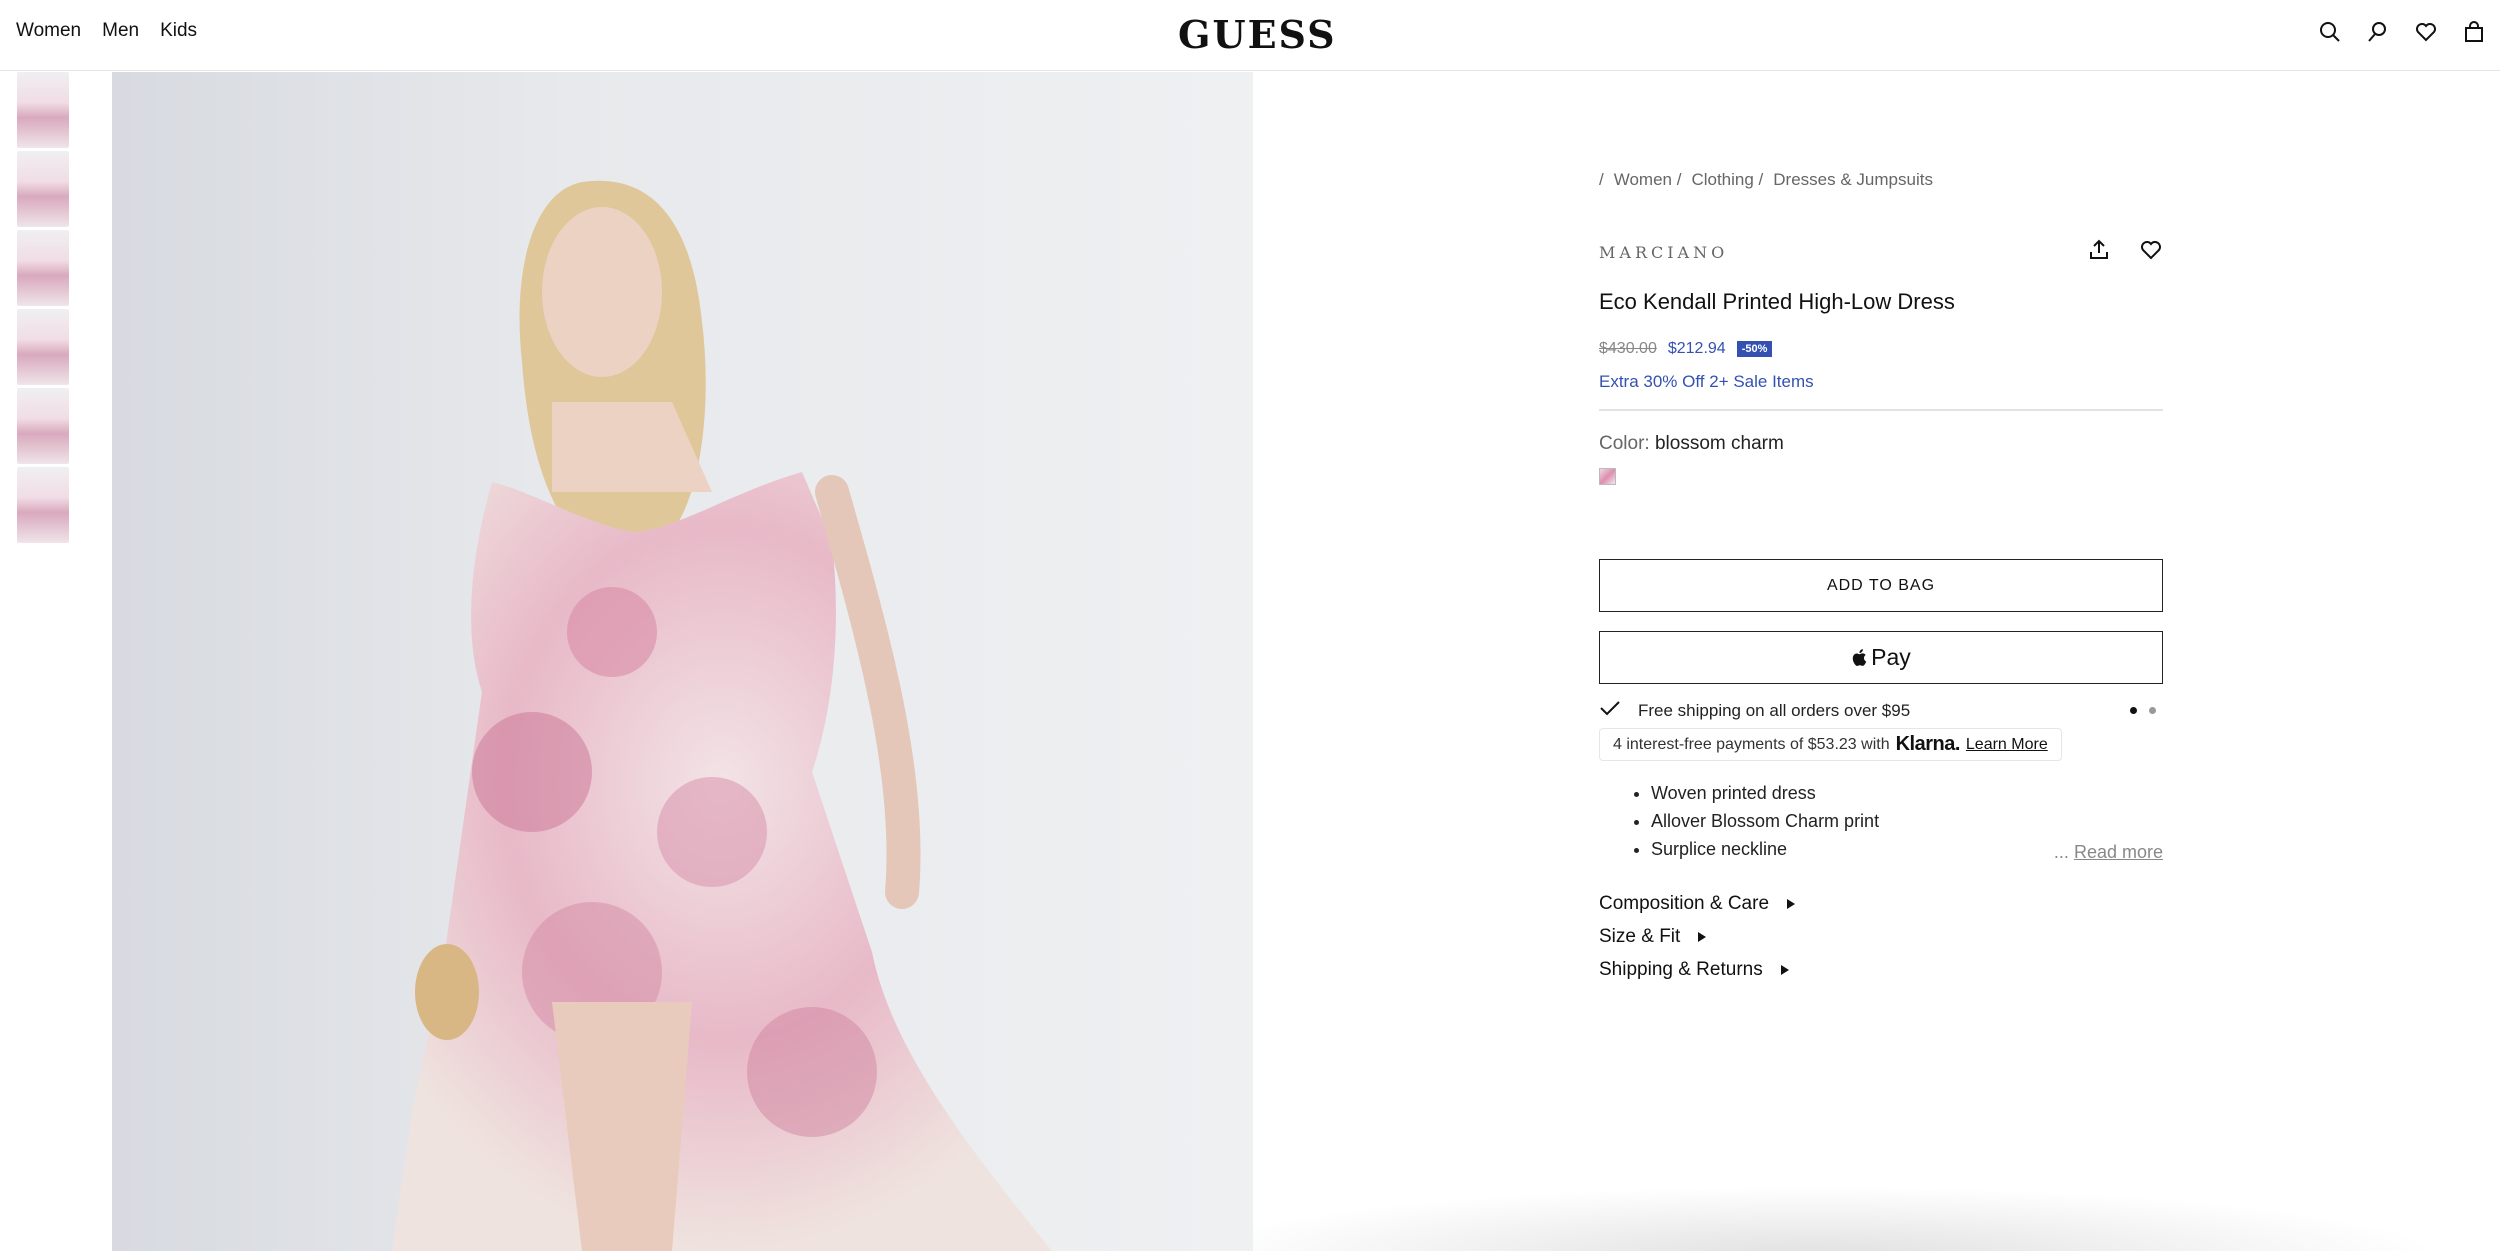  Describe the element at coordinates (1907, 821) in the screenshot. I see `feature-item: Allover Blossom Charm print` at that location.